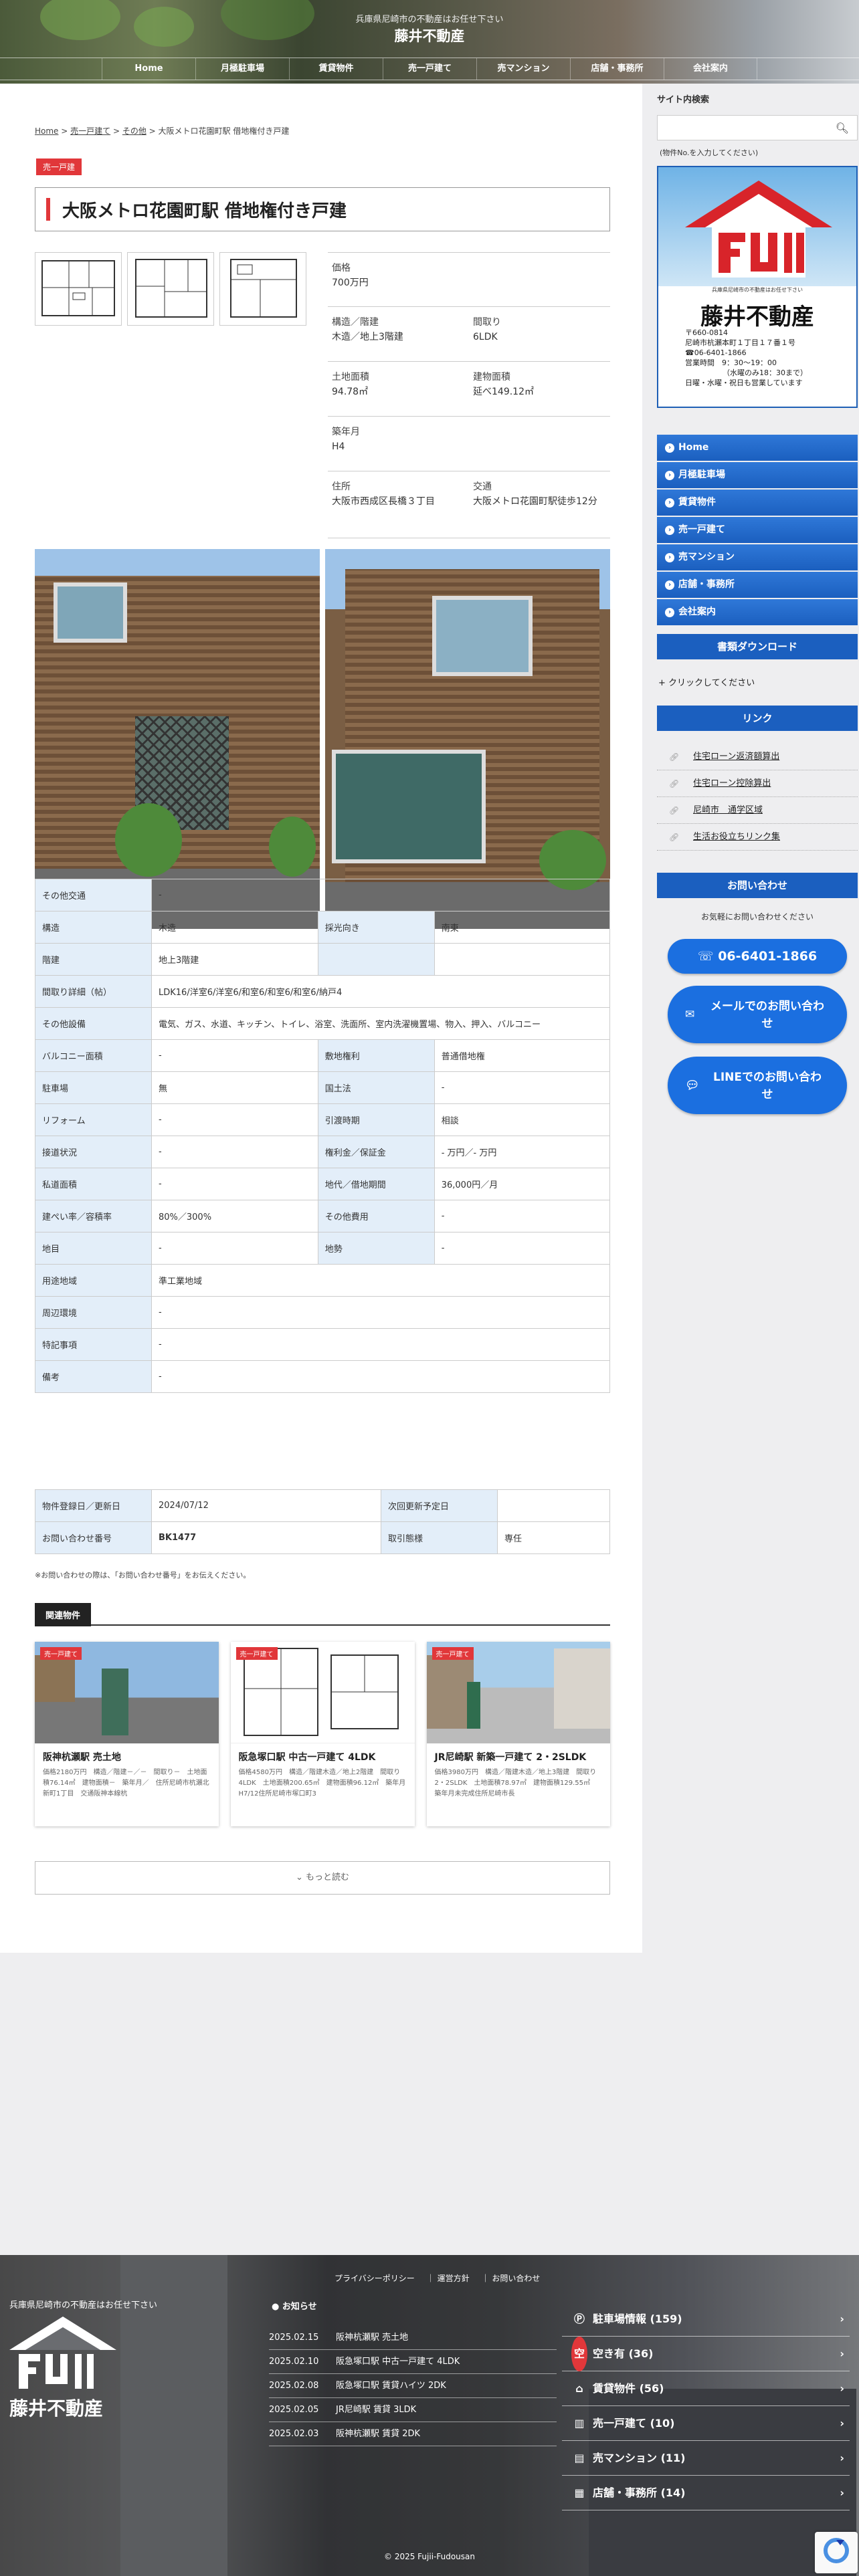 The height and width of the screenshot is (2576, 859). What do you see at coordinates (262, 289) in the screenshot?
I see `floor-plan-3f` at bounding box center [262, 289].